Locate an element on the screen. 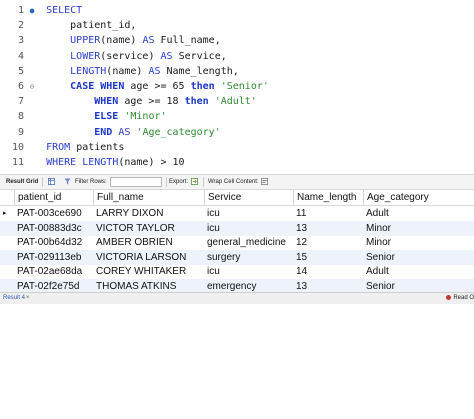 This screenshot has width=474, height=419. code-token: ELSE is located at coordinates (70, 117).